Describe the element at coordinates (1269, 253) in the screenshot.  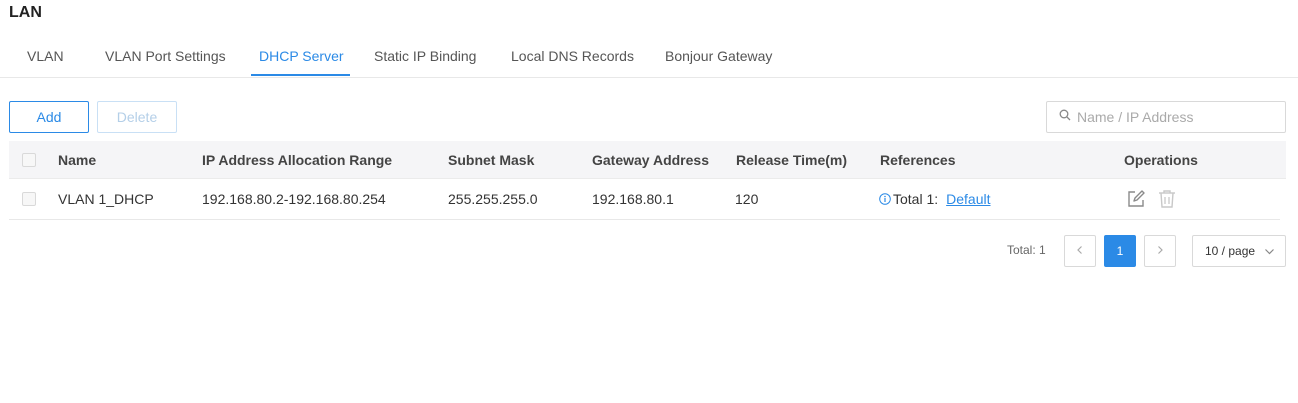
I see `chevron-down-icon` at that location.